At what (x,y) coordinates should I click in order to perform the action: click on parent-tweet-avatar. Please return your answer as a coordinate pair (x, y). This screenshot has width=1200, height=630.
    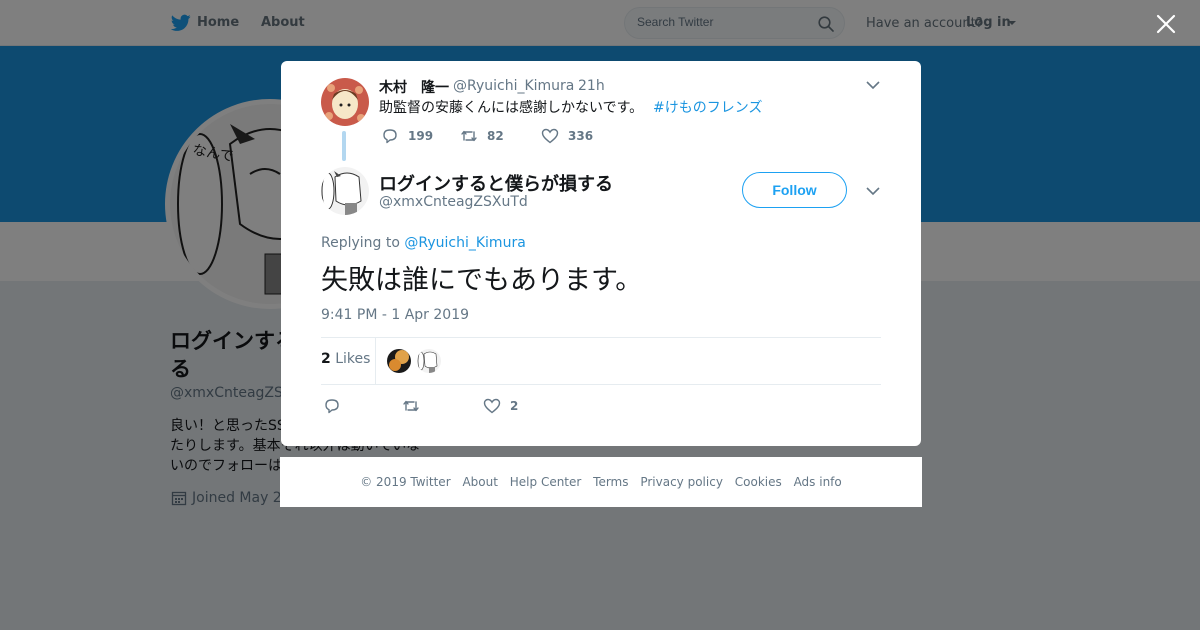
    Looking at the image, I should click on (345, 102).